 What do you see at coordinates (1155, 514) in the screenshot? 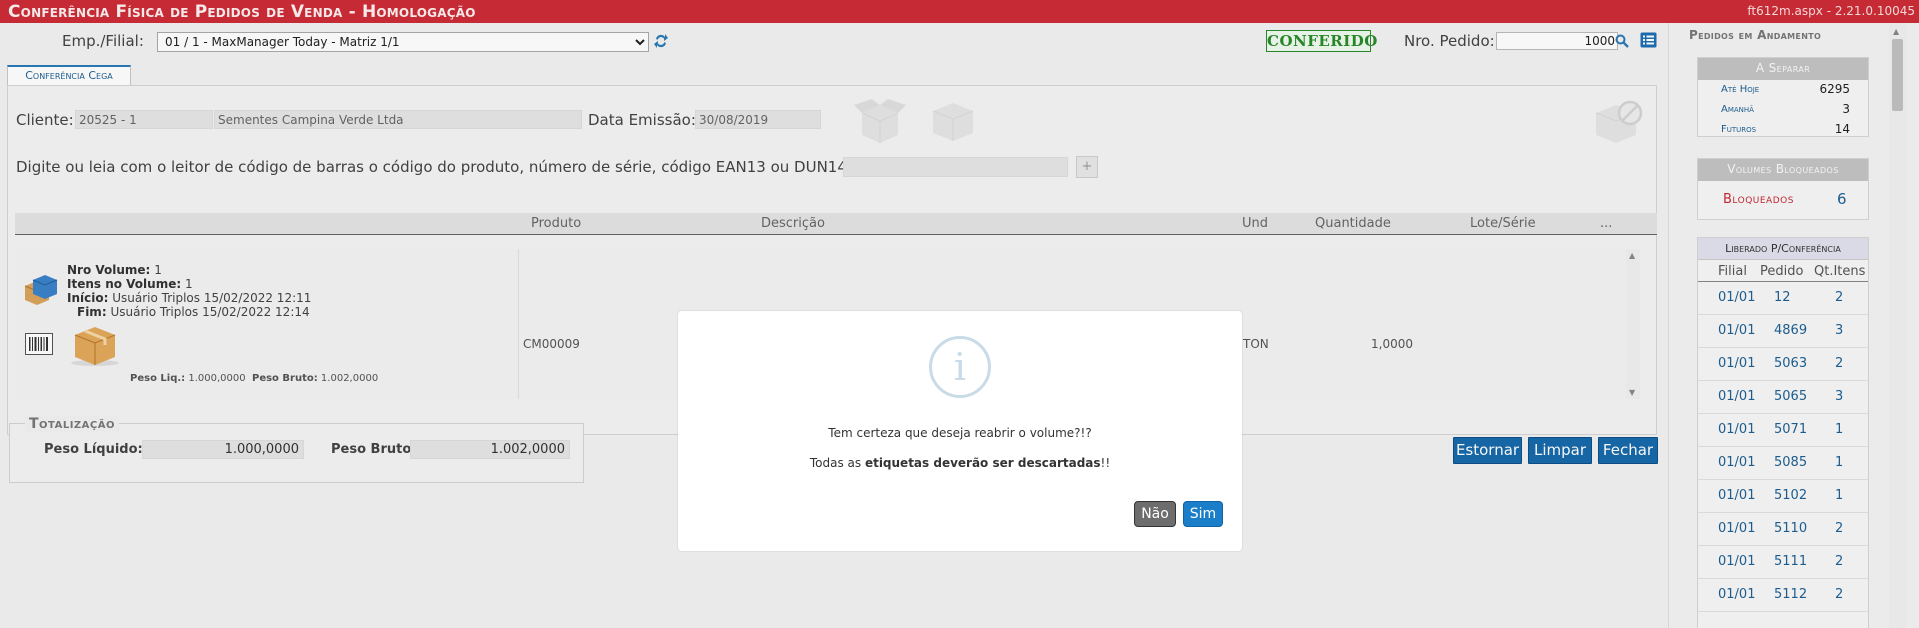
I see `nao-button: Não` at bounding box center [1155, 514].